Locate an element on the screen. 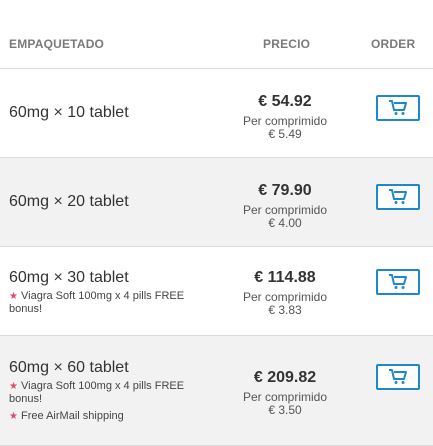 The image size is (433, 446). header-order: ORDER is located at coordinates (393, 44).